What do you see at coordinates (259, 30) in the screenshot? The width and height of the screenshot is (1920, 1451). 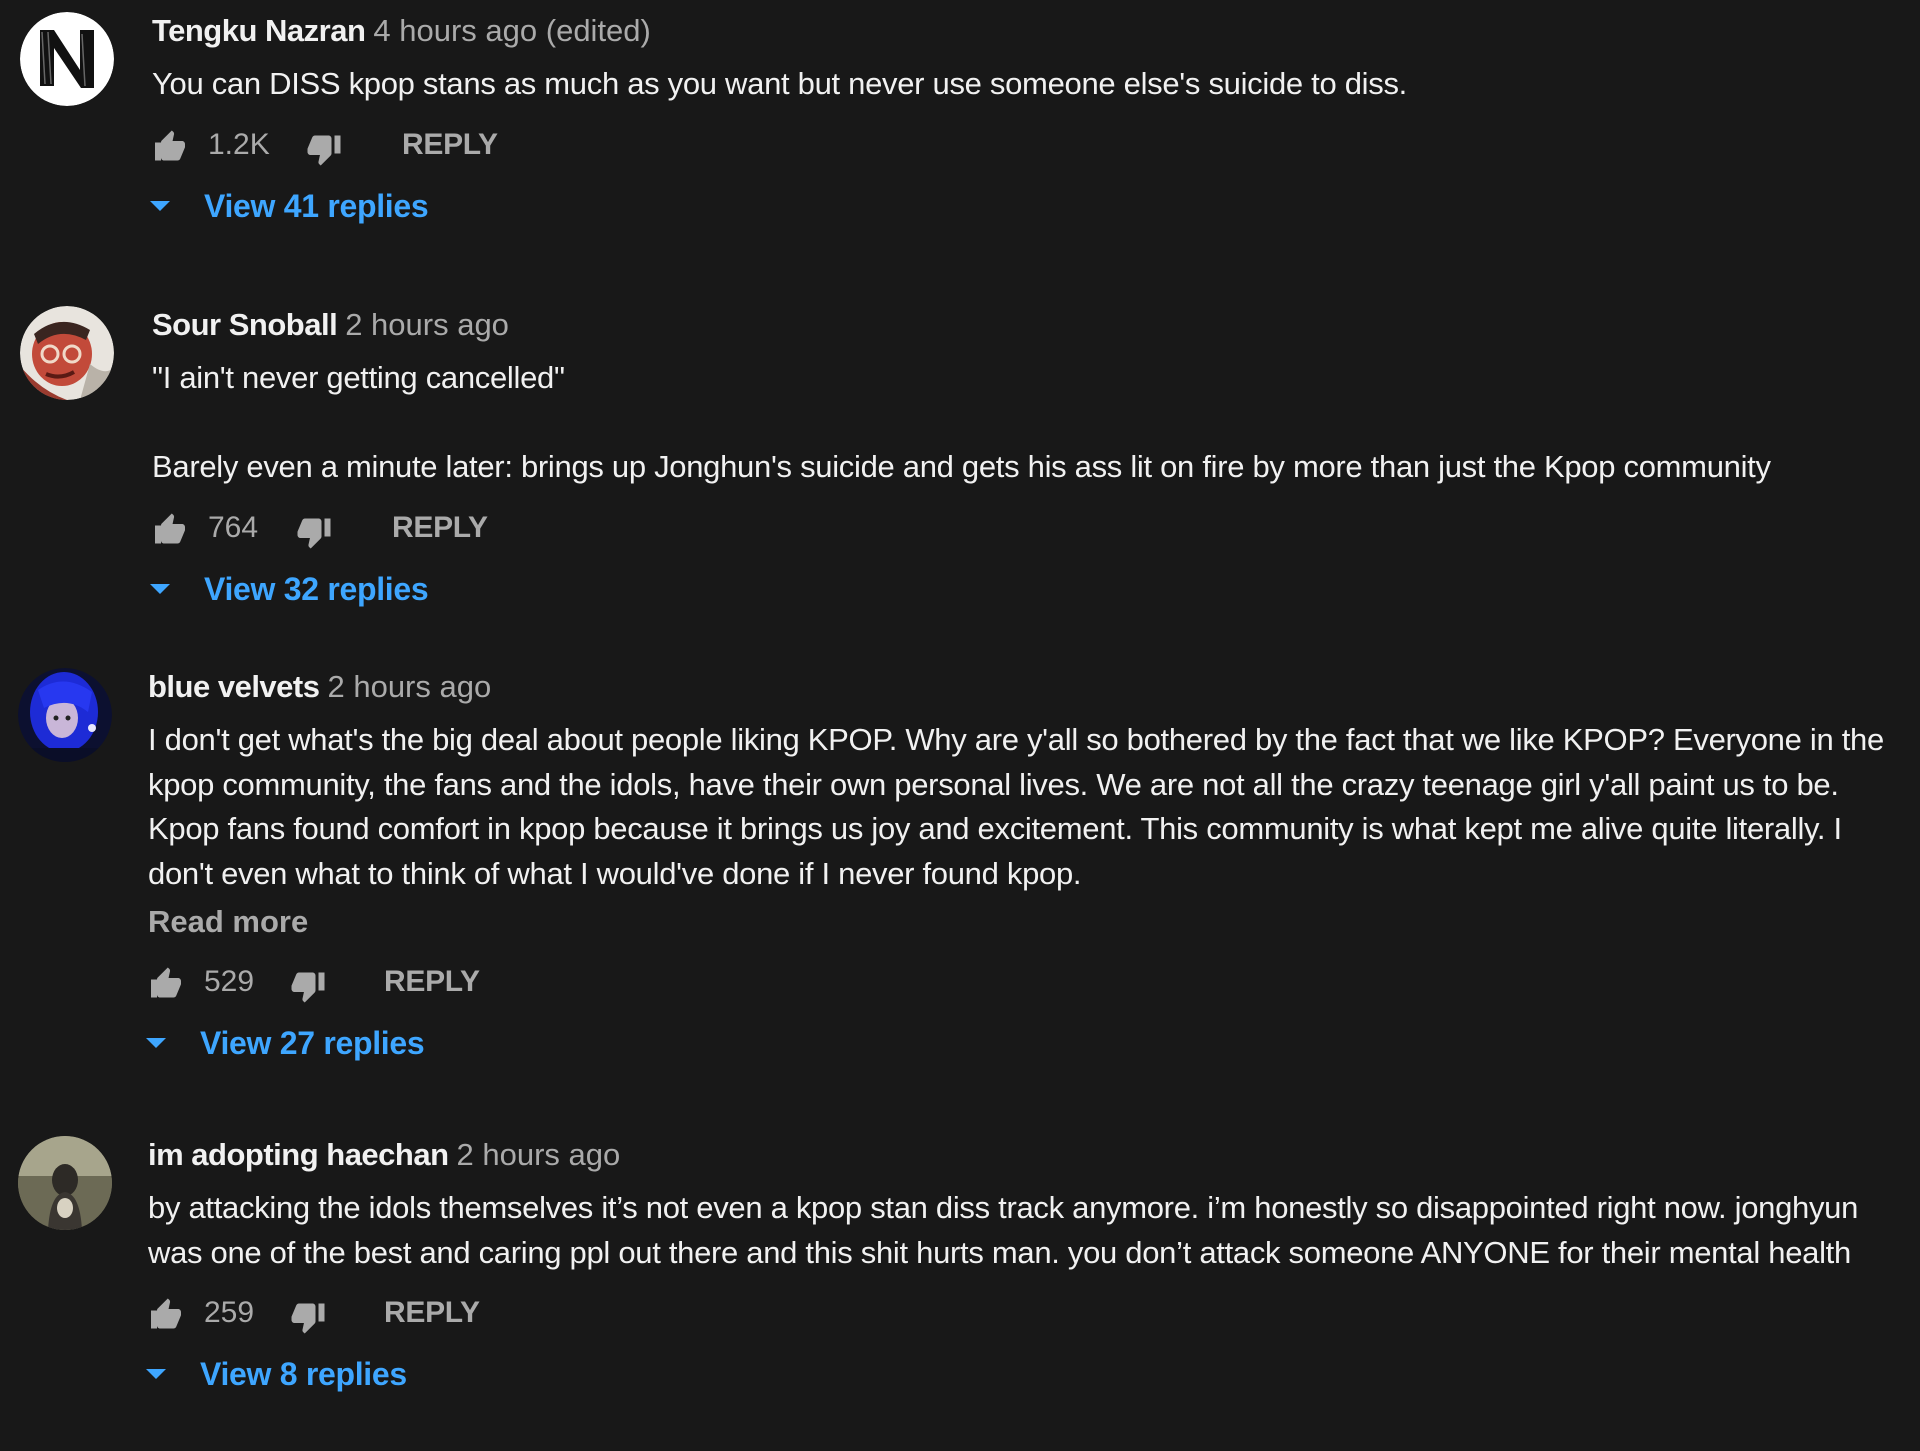 I see `author-name: Tengku Nazran` at bounding box center [259, 30].